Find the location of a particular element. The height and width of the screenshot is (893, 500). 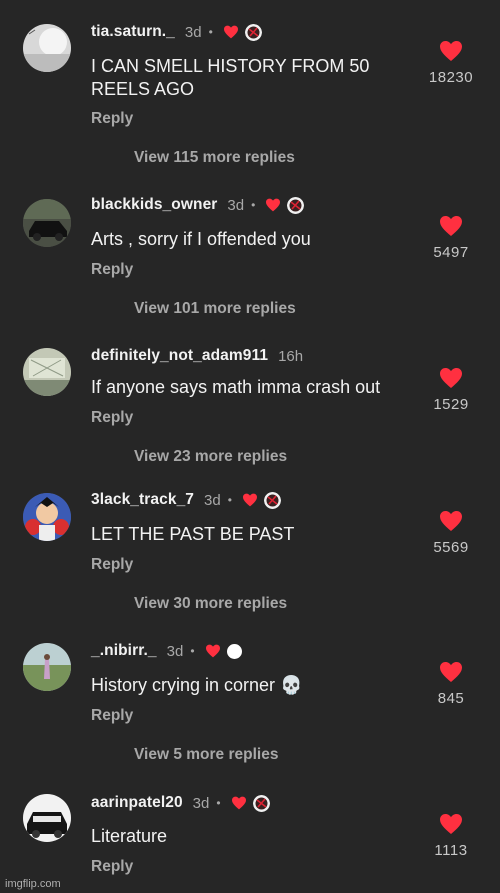

reply-button: Reply is located at coordinates (112, 867).